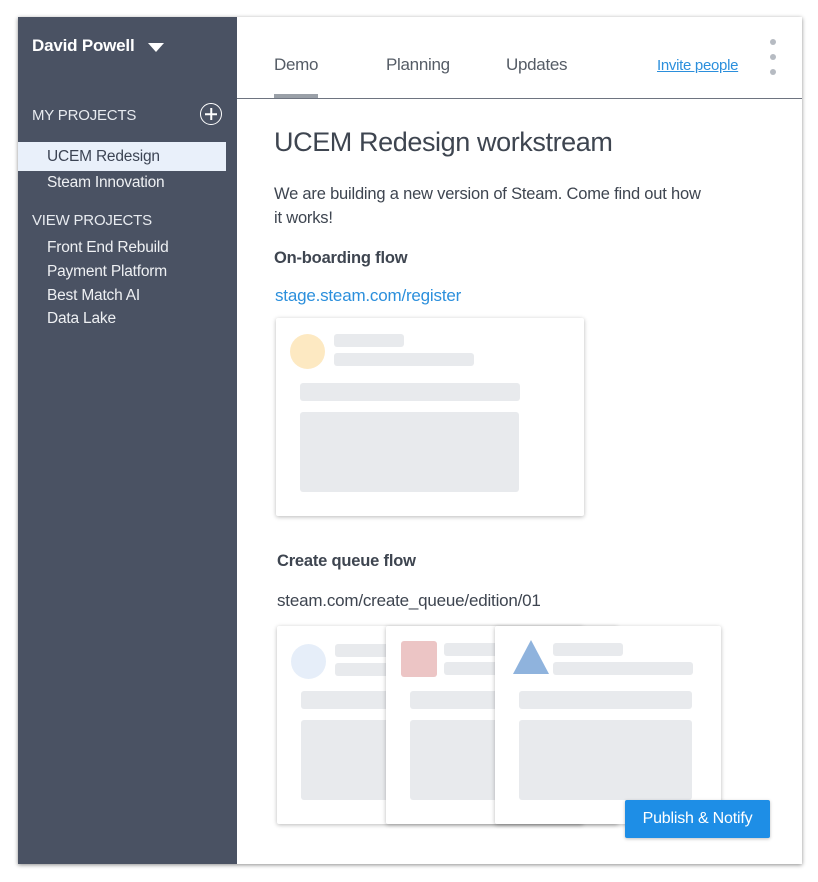 This screenshot has width=818, height=882. What do you see at coordinates (773, 59) in the screenshot?
I see `more-options-icon` at bounding box center [773, 59].